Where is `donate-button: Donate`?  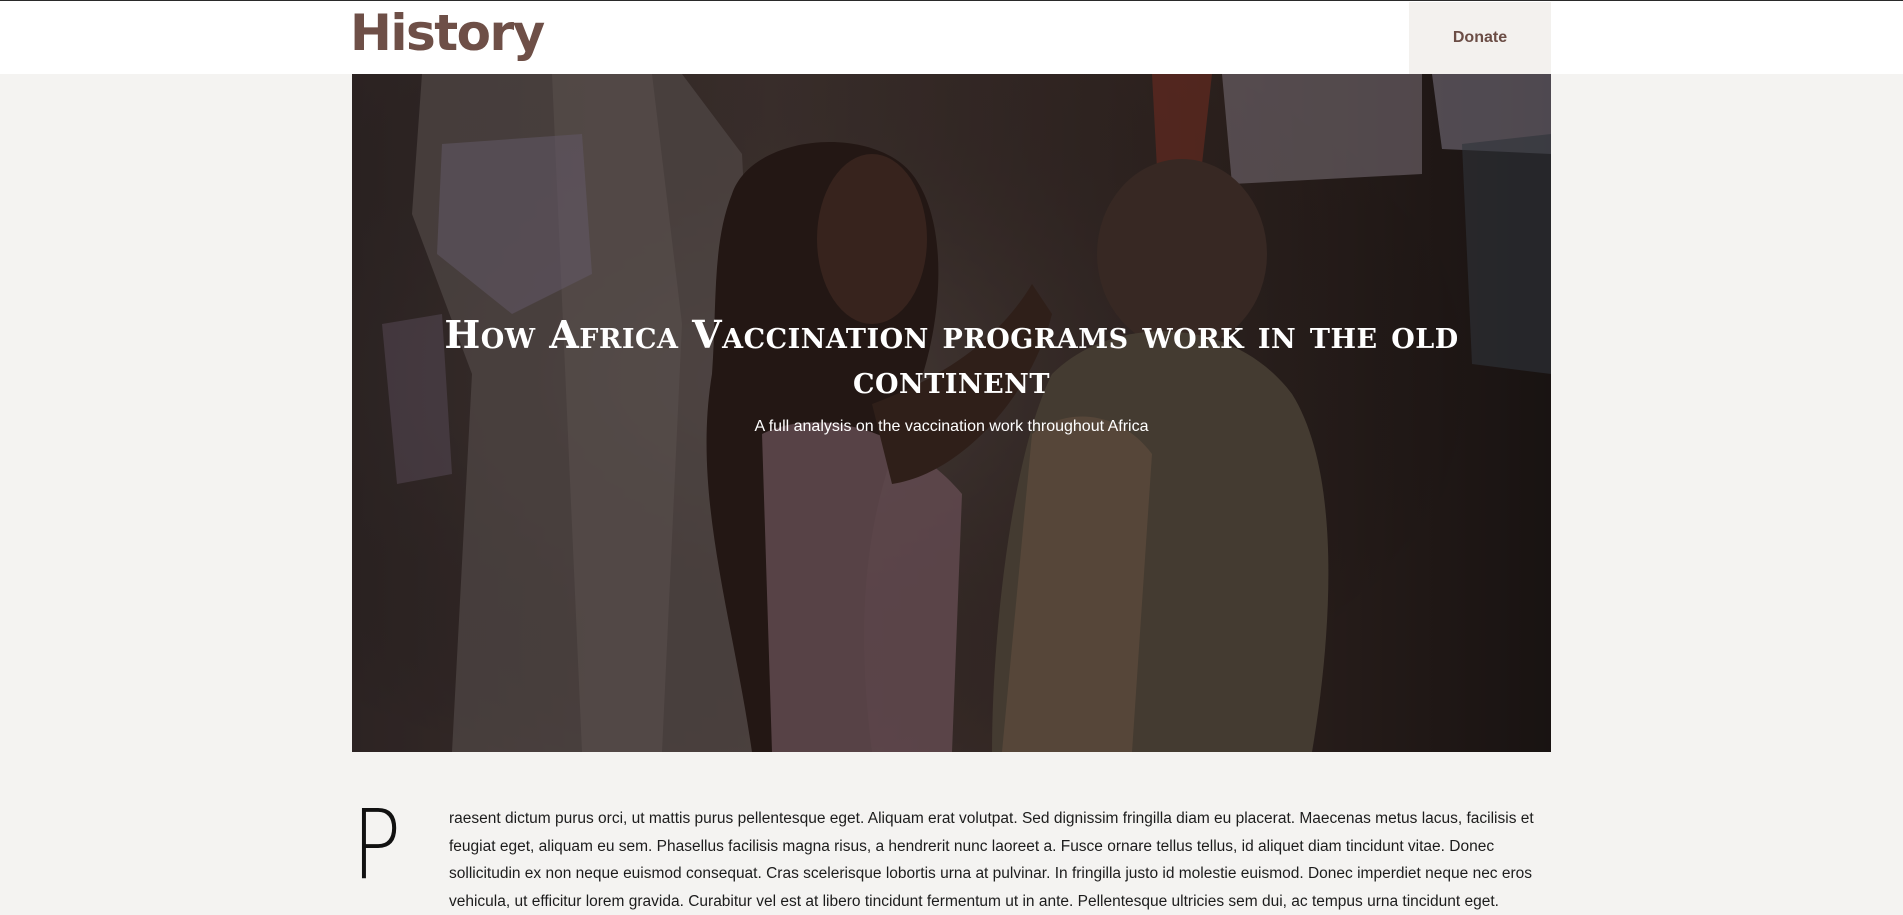 donate-button: Donate is located at coordinates (1480, 38).